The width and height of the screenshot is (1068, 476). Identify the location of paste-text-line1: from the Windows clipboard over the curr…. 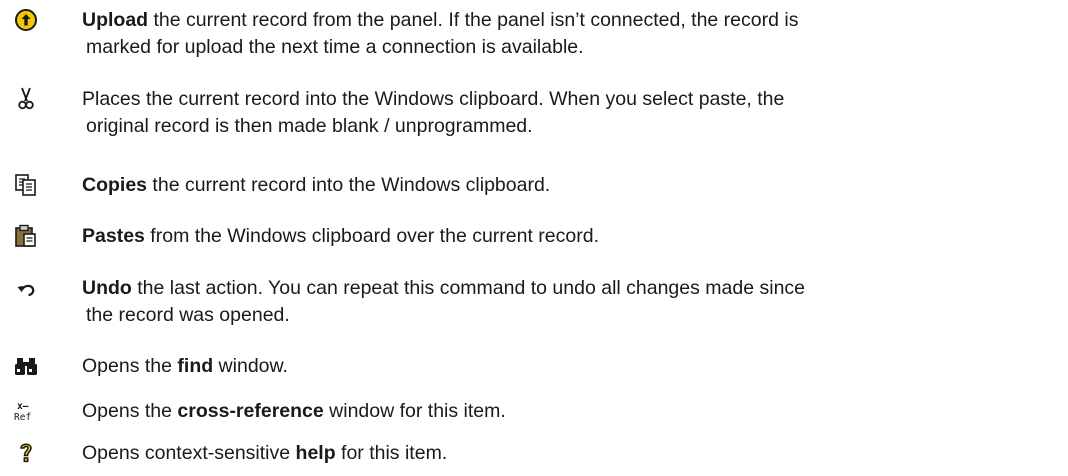
(371, 236).